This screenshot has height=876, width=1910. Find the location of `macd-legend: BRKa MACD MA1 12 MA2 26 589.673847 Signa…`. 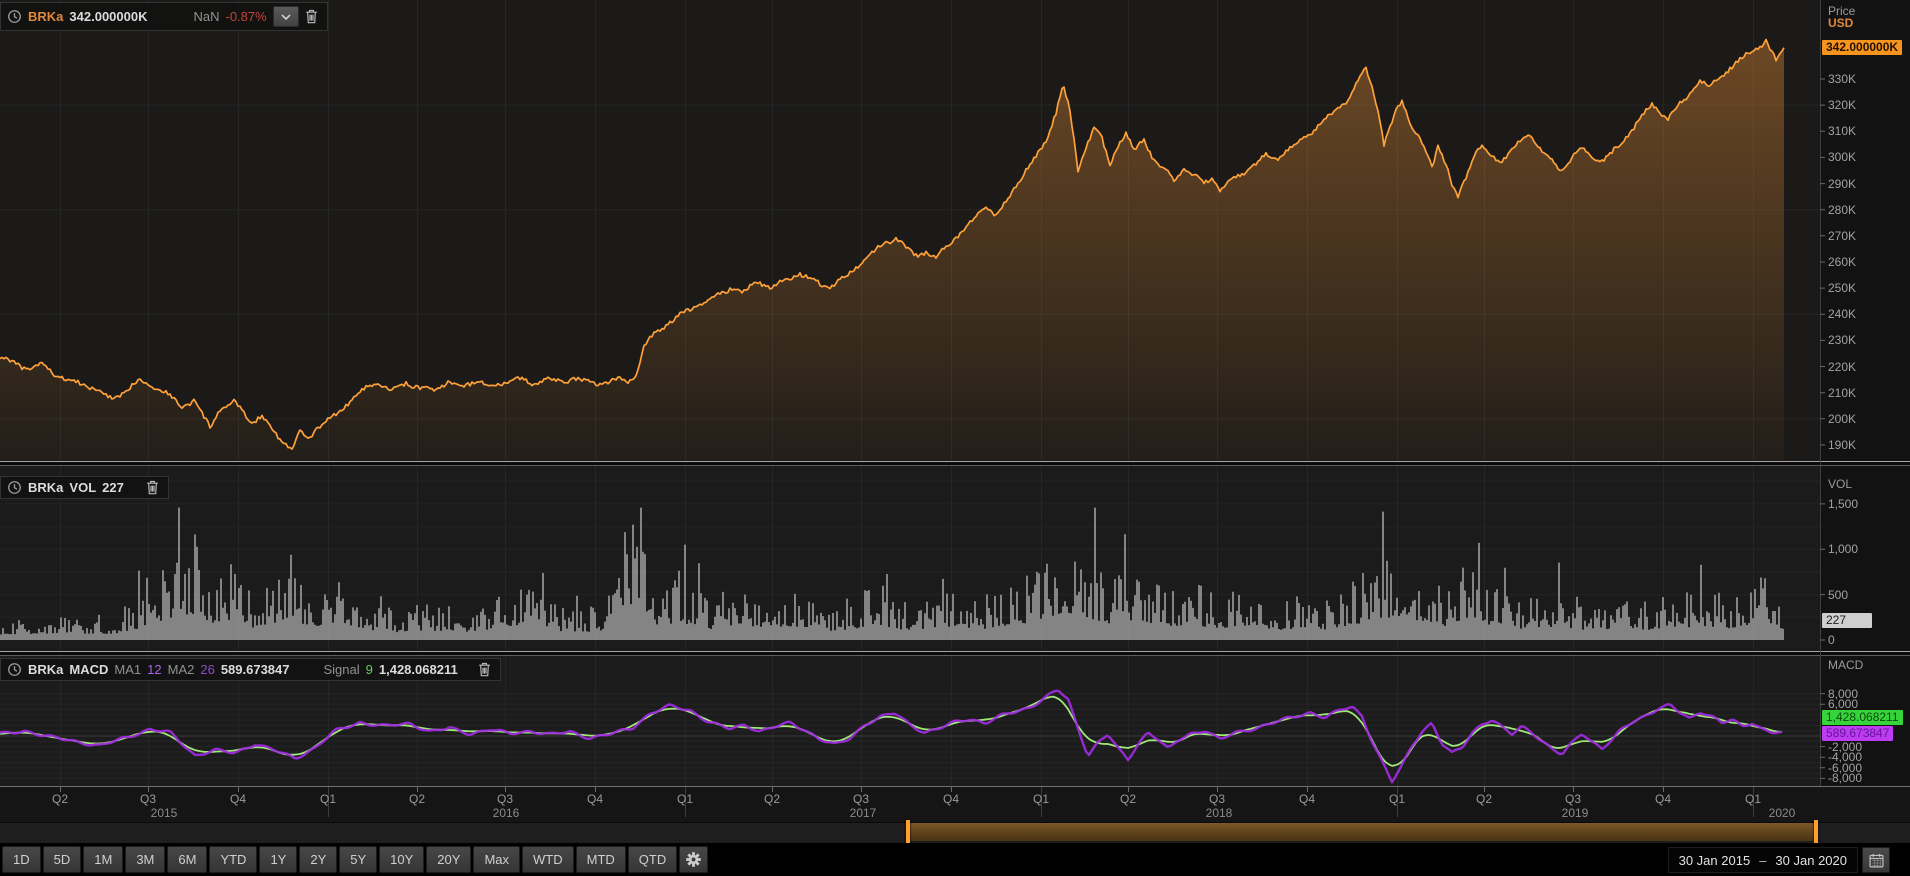

macd-legend: BRKa MACD MA1 12 MA2 26 589.673847 Signa… is located at coordinates (250, 669).